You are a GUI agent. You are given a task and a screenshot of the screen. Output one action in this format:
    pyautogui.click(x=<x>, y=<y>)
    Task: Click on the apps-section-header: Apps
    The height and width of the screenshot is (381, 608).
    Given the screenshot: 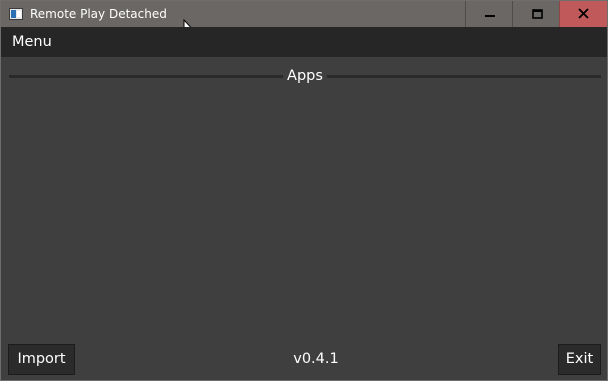 What is the action you would take?
    pyautogui.click(x=305, y=76)
    